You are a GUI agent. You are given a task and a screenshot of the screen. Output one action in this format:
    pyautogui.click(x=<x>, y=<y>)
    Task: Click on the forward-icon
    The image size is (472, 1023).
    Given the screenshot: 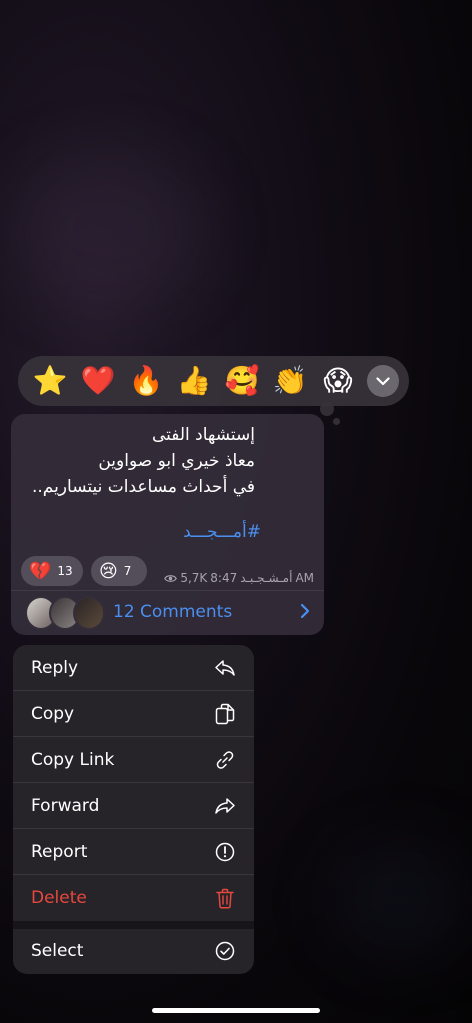 What is the action you would take?
    pyautogui.click(x=225, y=806)
    